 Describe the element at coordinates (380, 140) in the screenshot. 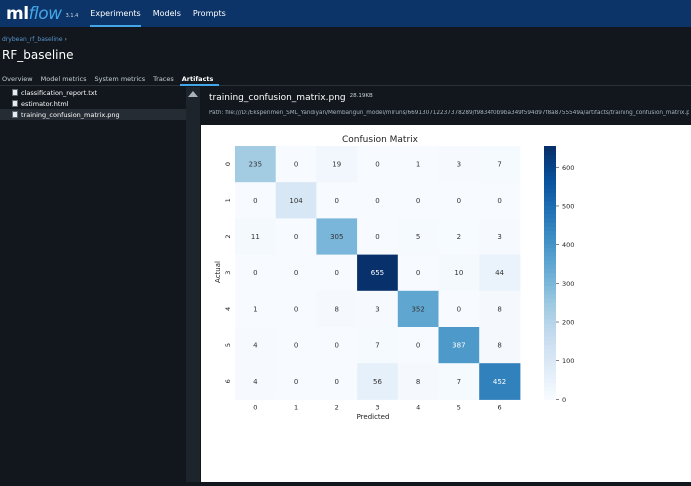

I see `chart-title: Confusion Matrix` at that location.